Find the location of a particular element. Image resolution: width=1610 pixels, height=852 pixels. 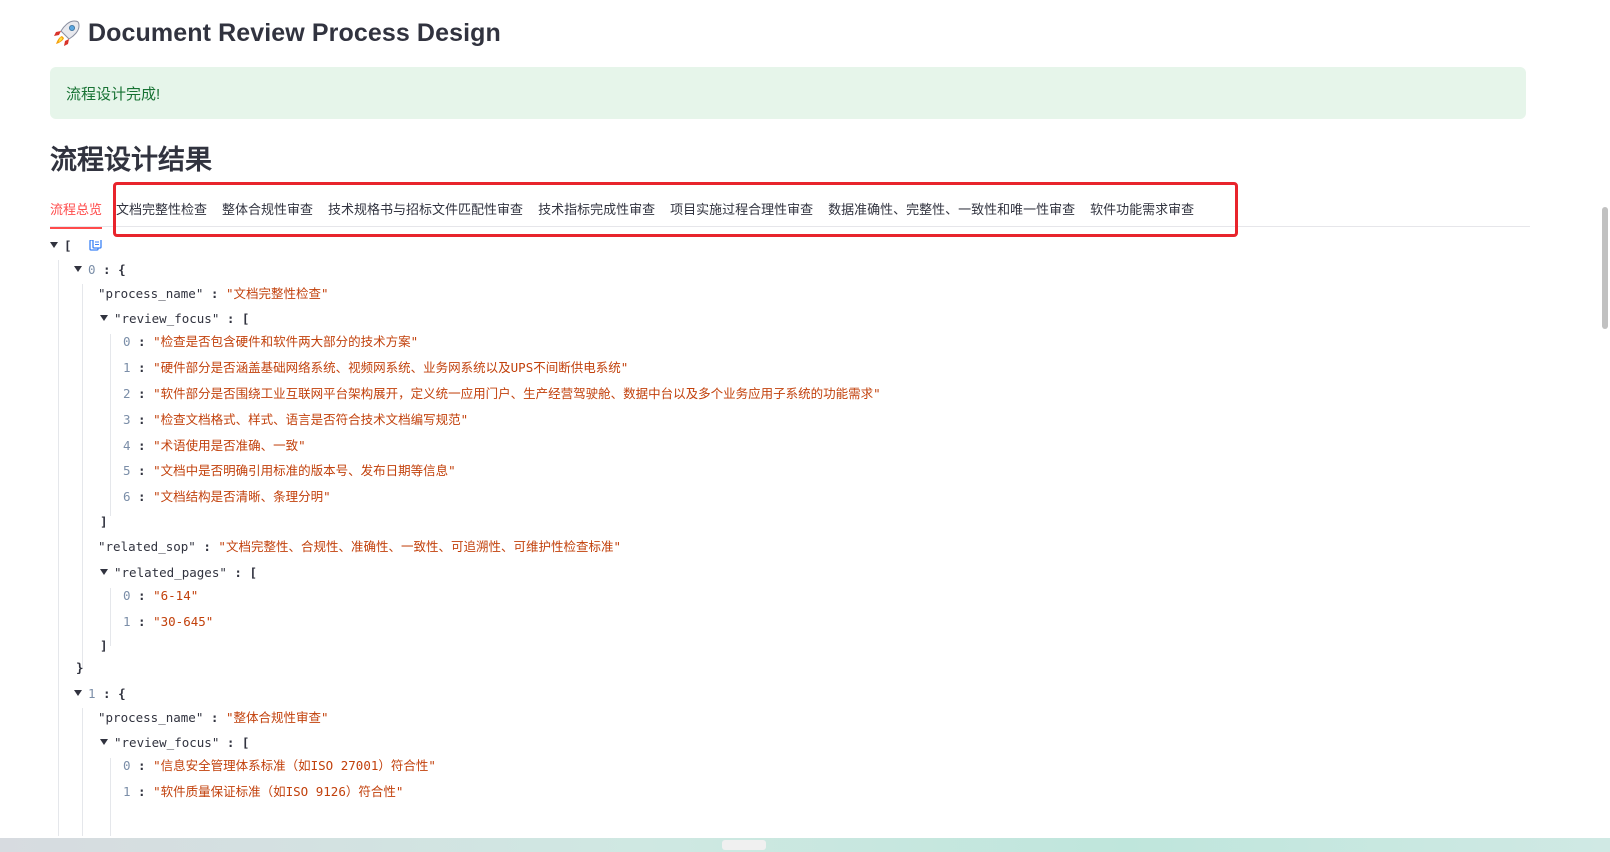

json-array-row: 4 : "术语使用是否准确、一致" is located at coordinates (214, 445).